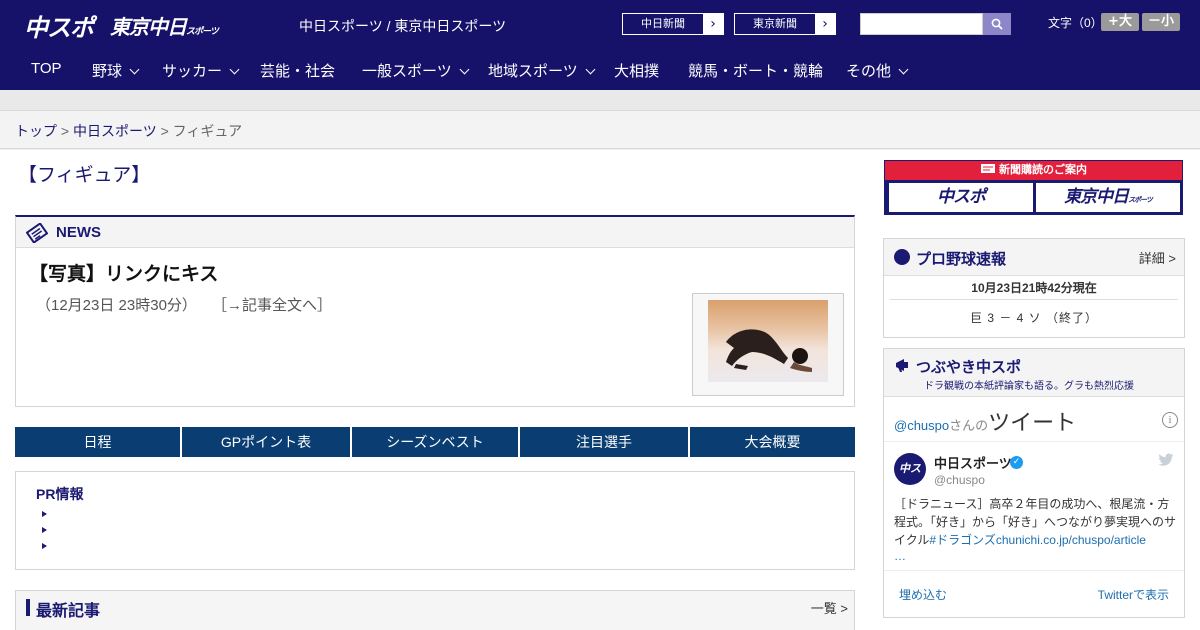 The height and width of the screenshot is (630, 1200). What do you see at coordinates (923, 594) in the screenshot?
I see `embed-link: 埋め込む` at bounding box center [923, 594].